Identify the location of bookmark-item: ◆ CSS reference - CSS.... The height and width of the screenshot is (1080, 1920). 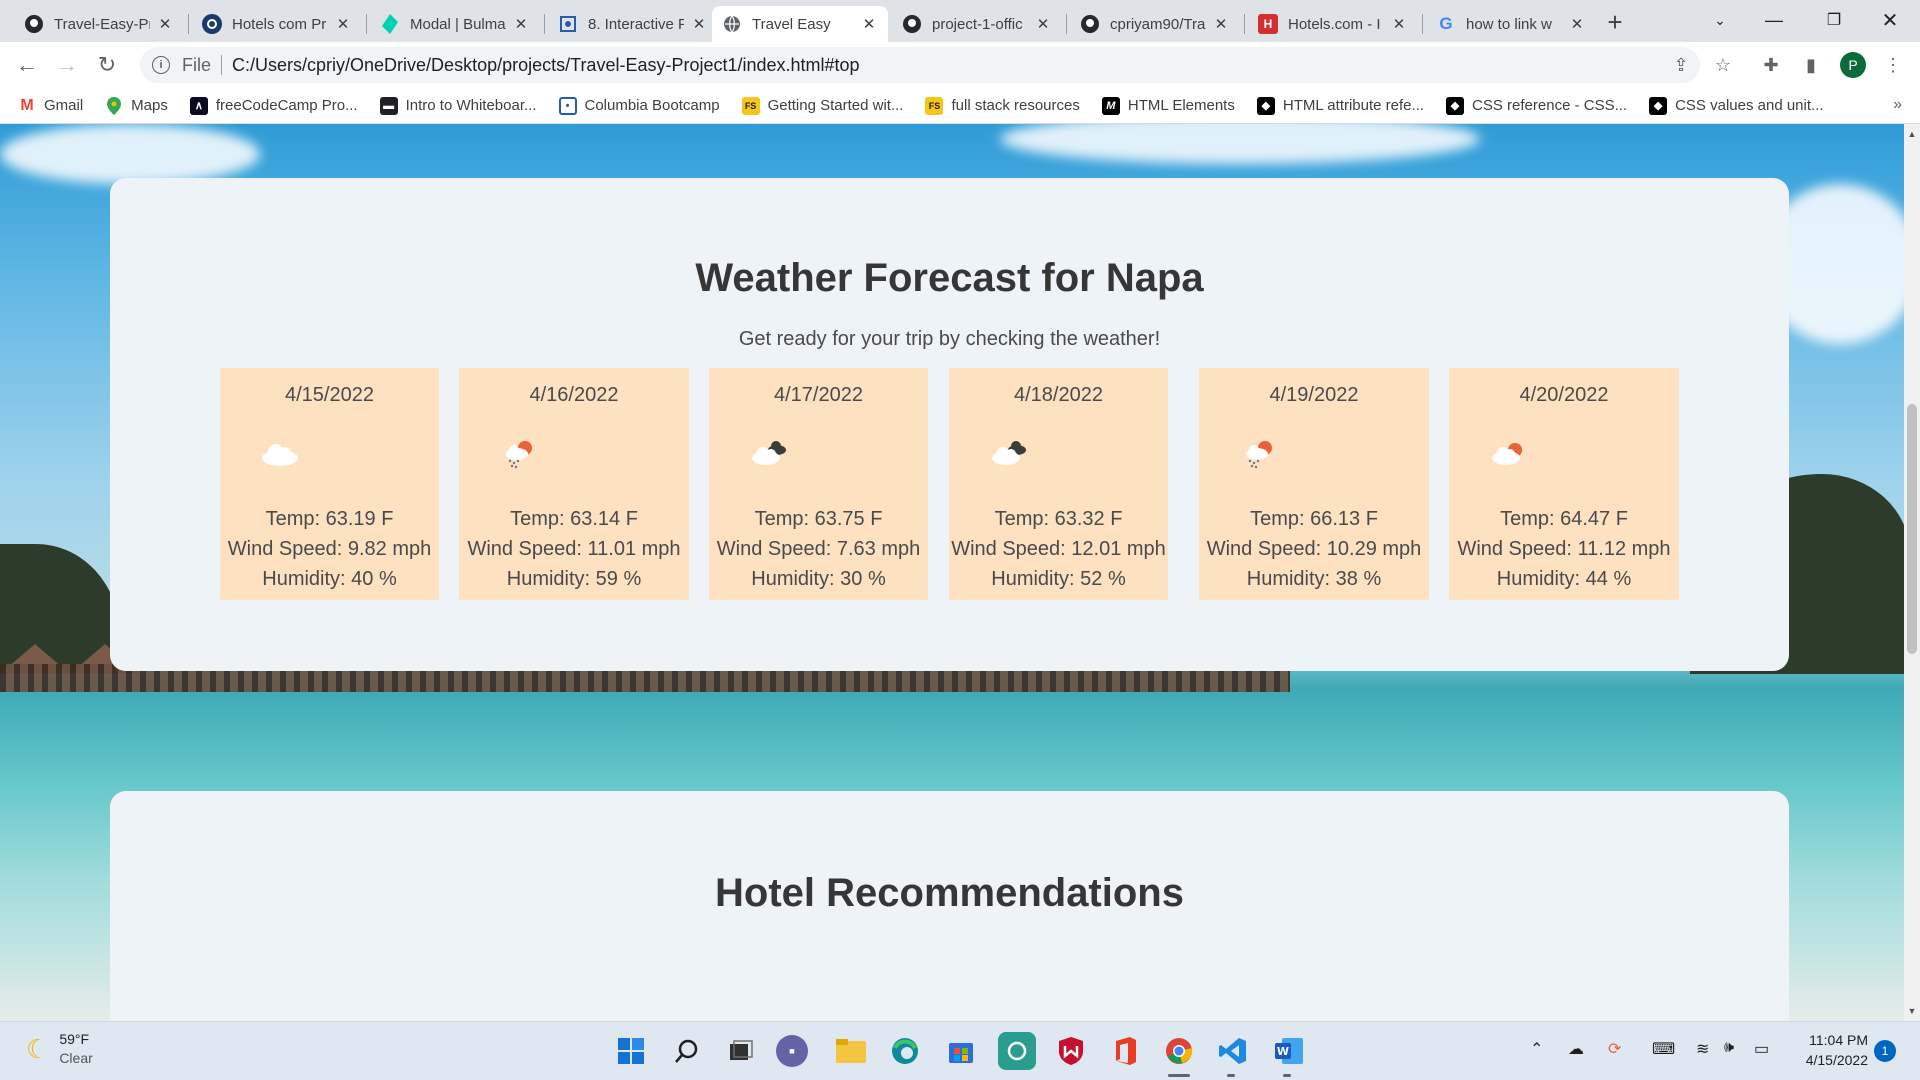
(1536, 105).